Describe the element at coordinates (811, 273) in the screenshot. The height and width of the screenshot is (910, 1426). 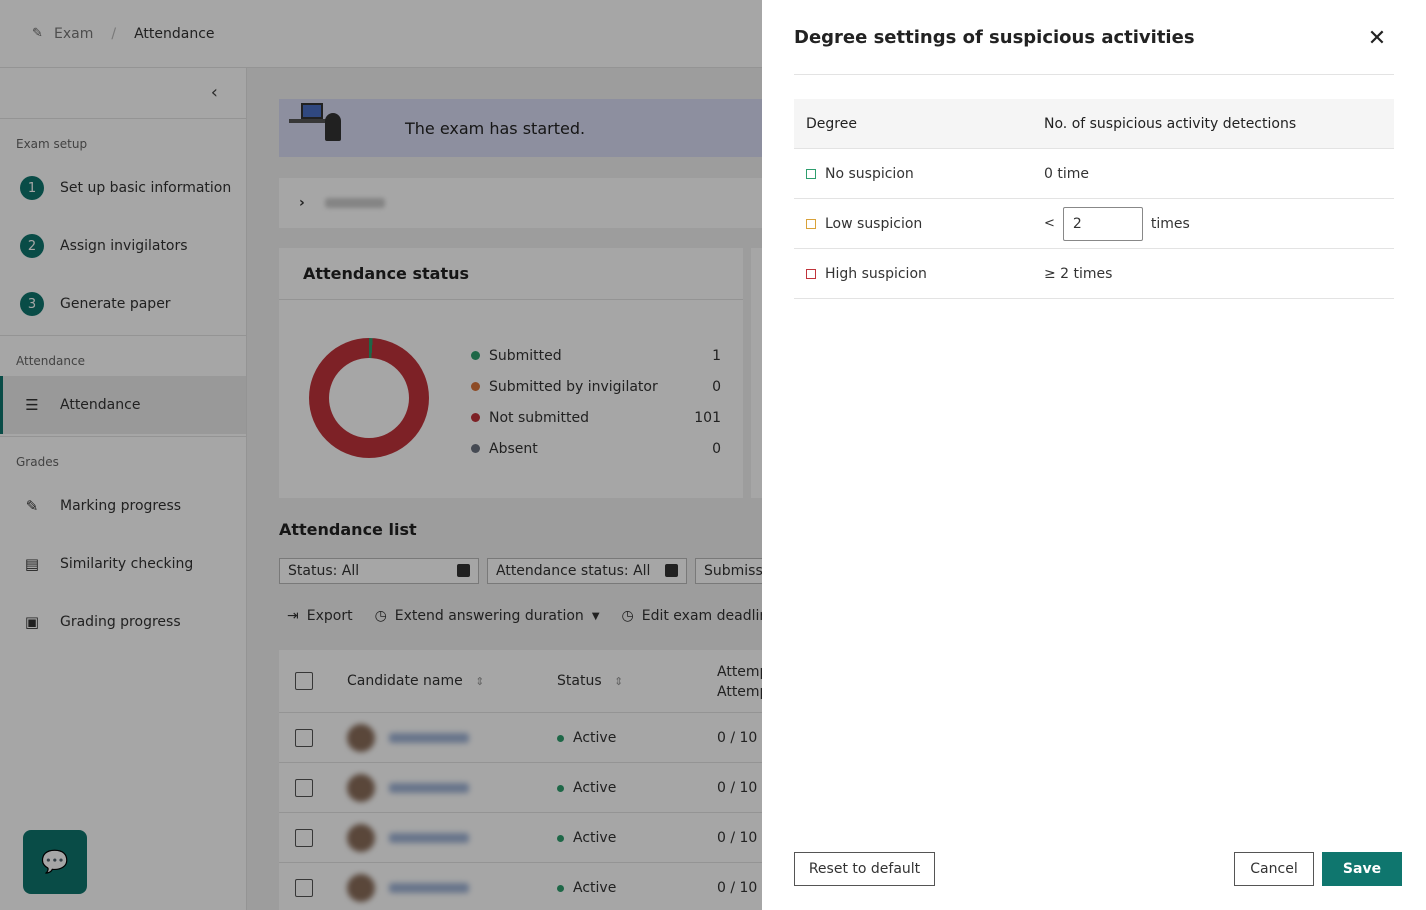
I see `high-suspicion-square-icon` at that location.